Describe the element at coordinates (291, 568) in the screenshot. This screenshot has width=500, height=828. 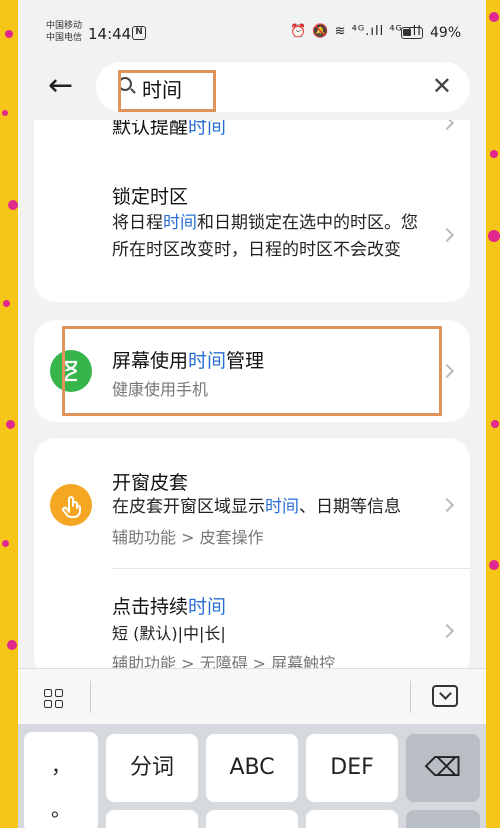
I see `divider` at that location.